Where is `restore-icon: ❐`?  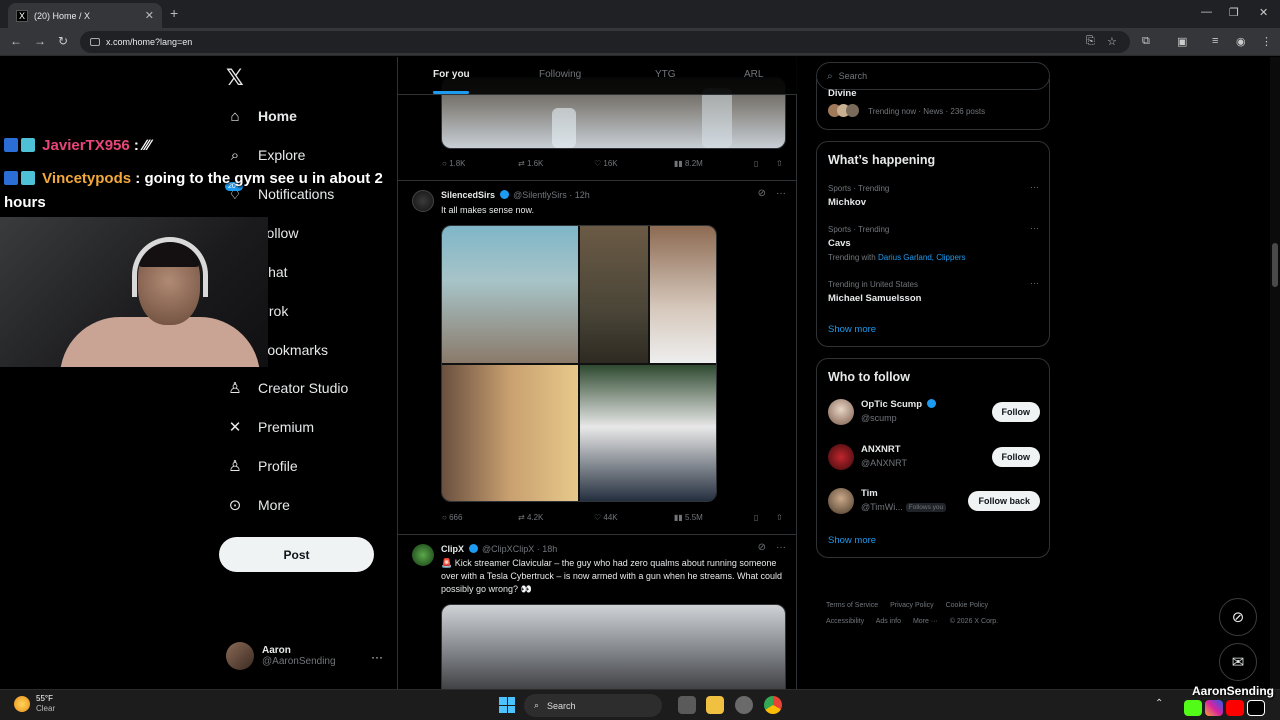
restore-icon: ❐ is located at coordinates (1234, 12).